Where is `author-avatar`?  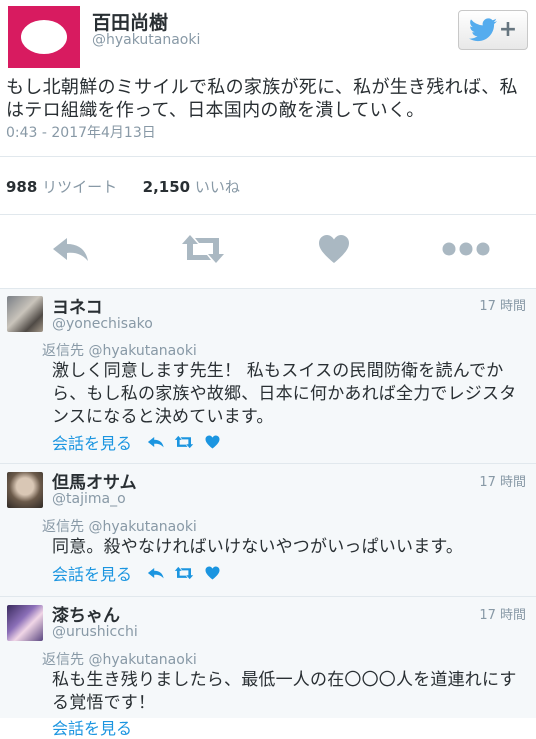 author-avatar is located at coordinates (44, 37).